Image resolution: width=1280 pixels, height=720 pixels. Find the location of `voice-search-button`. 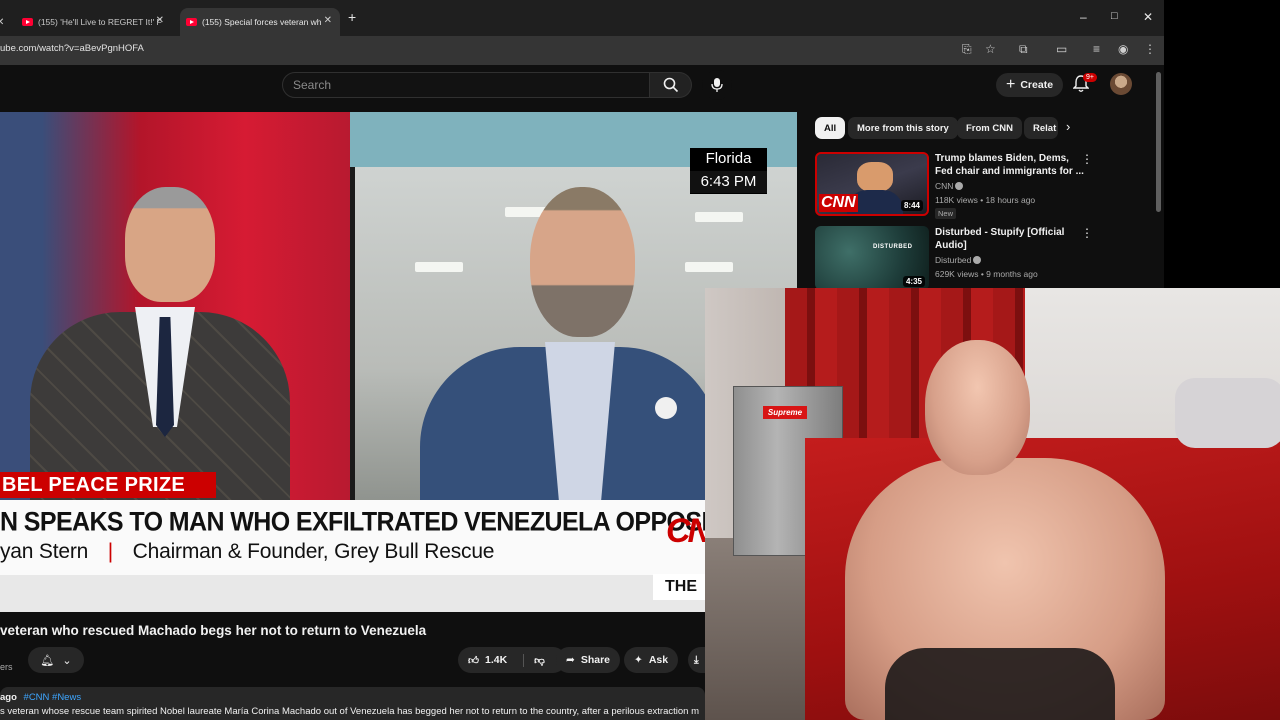

voice-search-button is located at coordinates (717, 85).